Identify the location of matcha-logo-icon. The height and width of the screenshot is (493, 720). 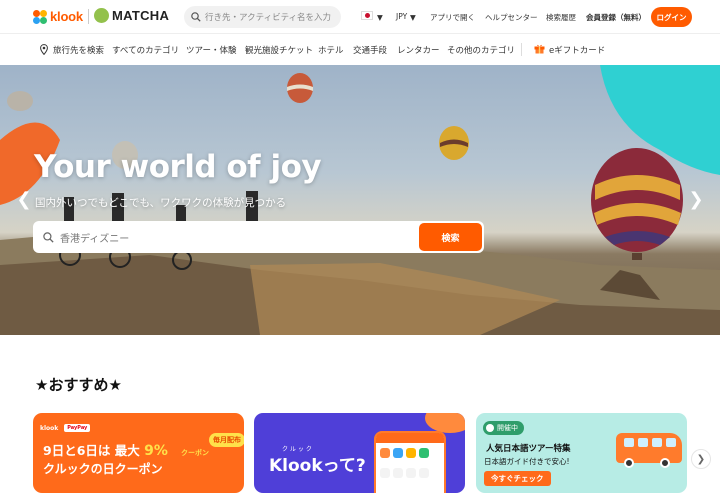
(101, 15).